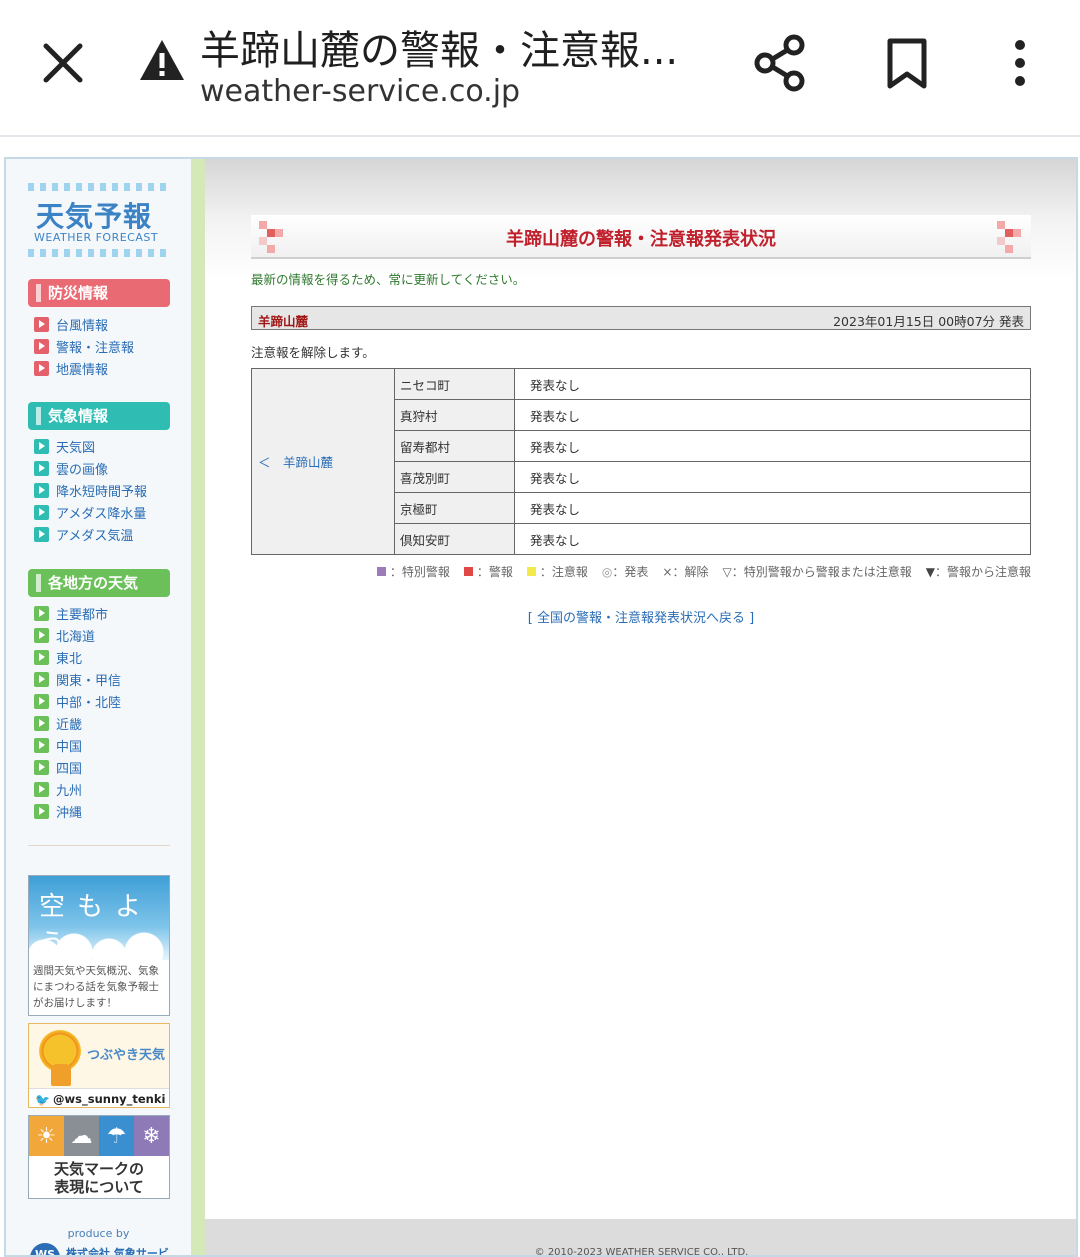  I want to click on issued-timestamp: 2023年01月15日 00時07分 発表, so click(928, 321).